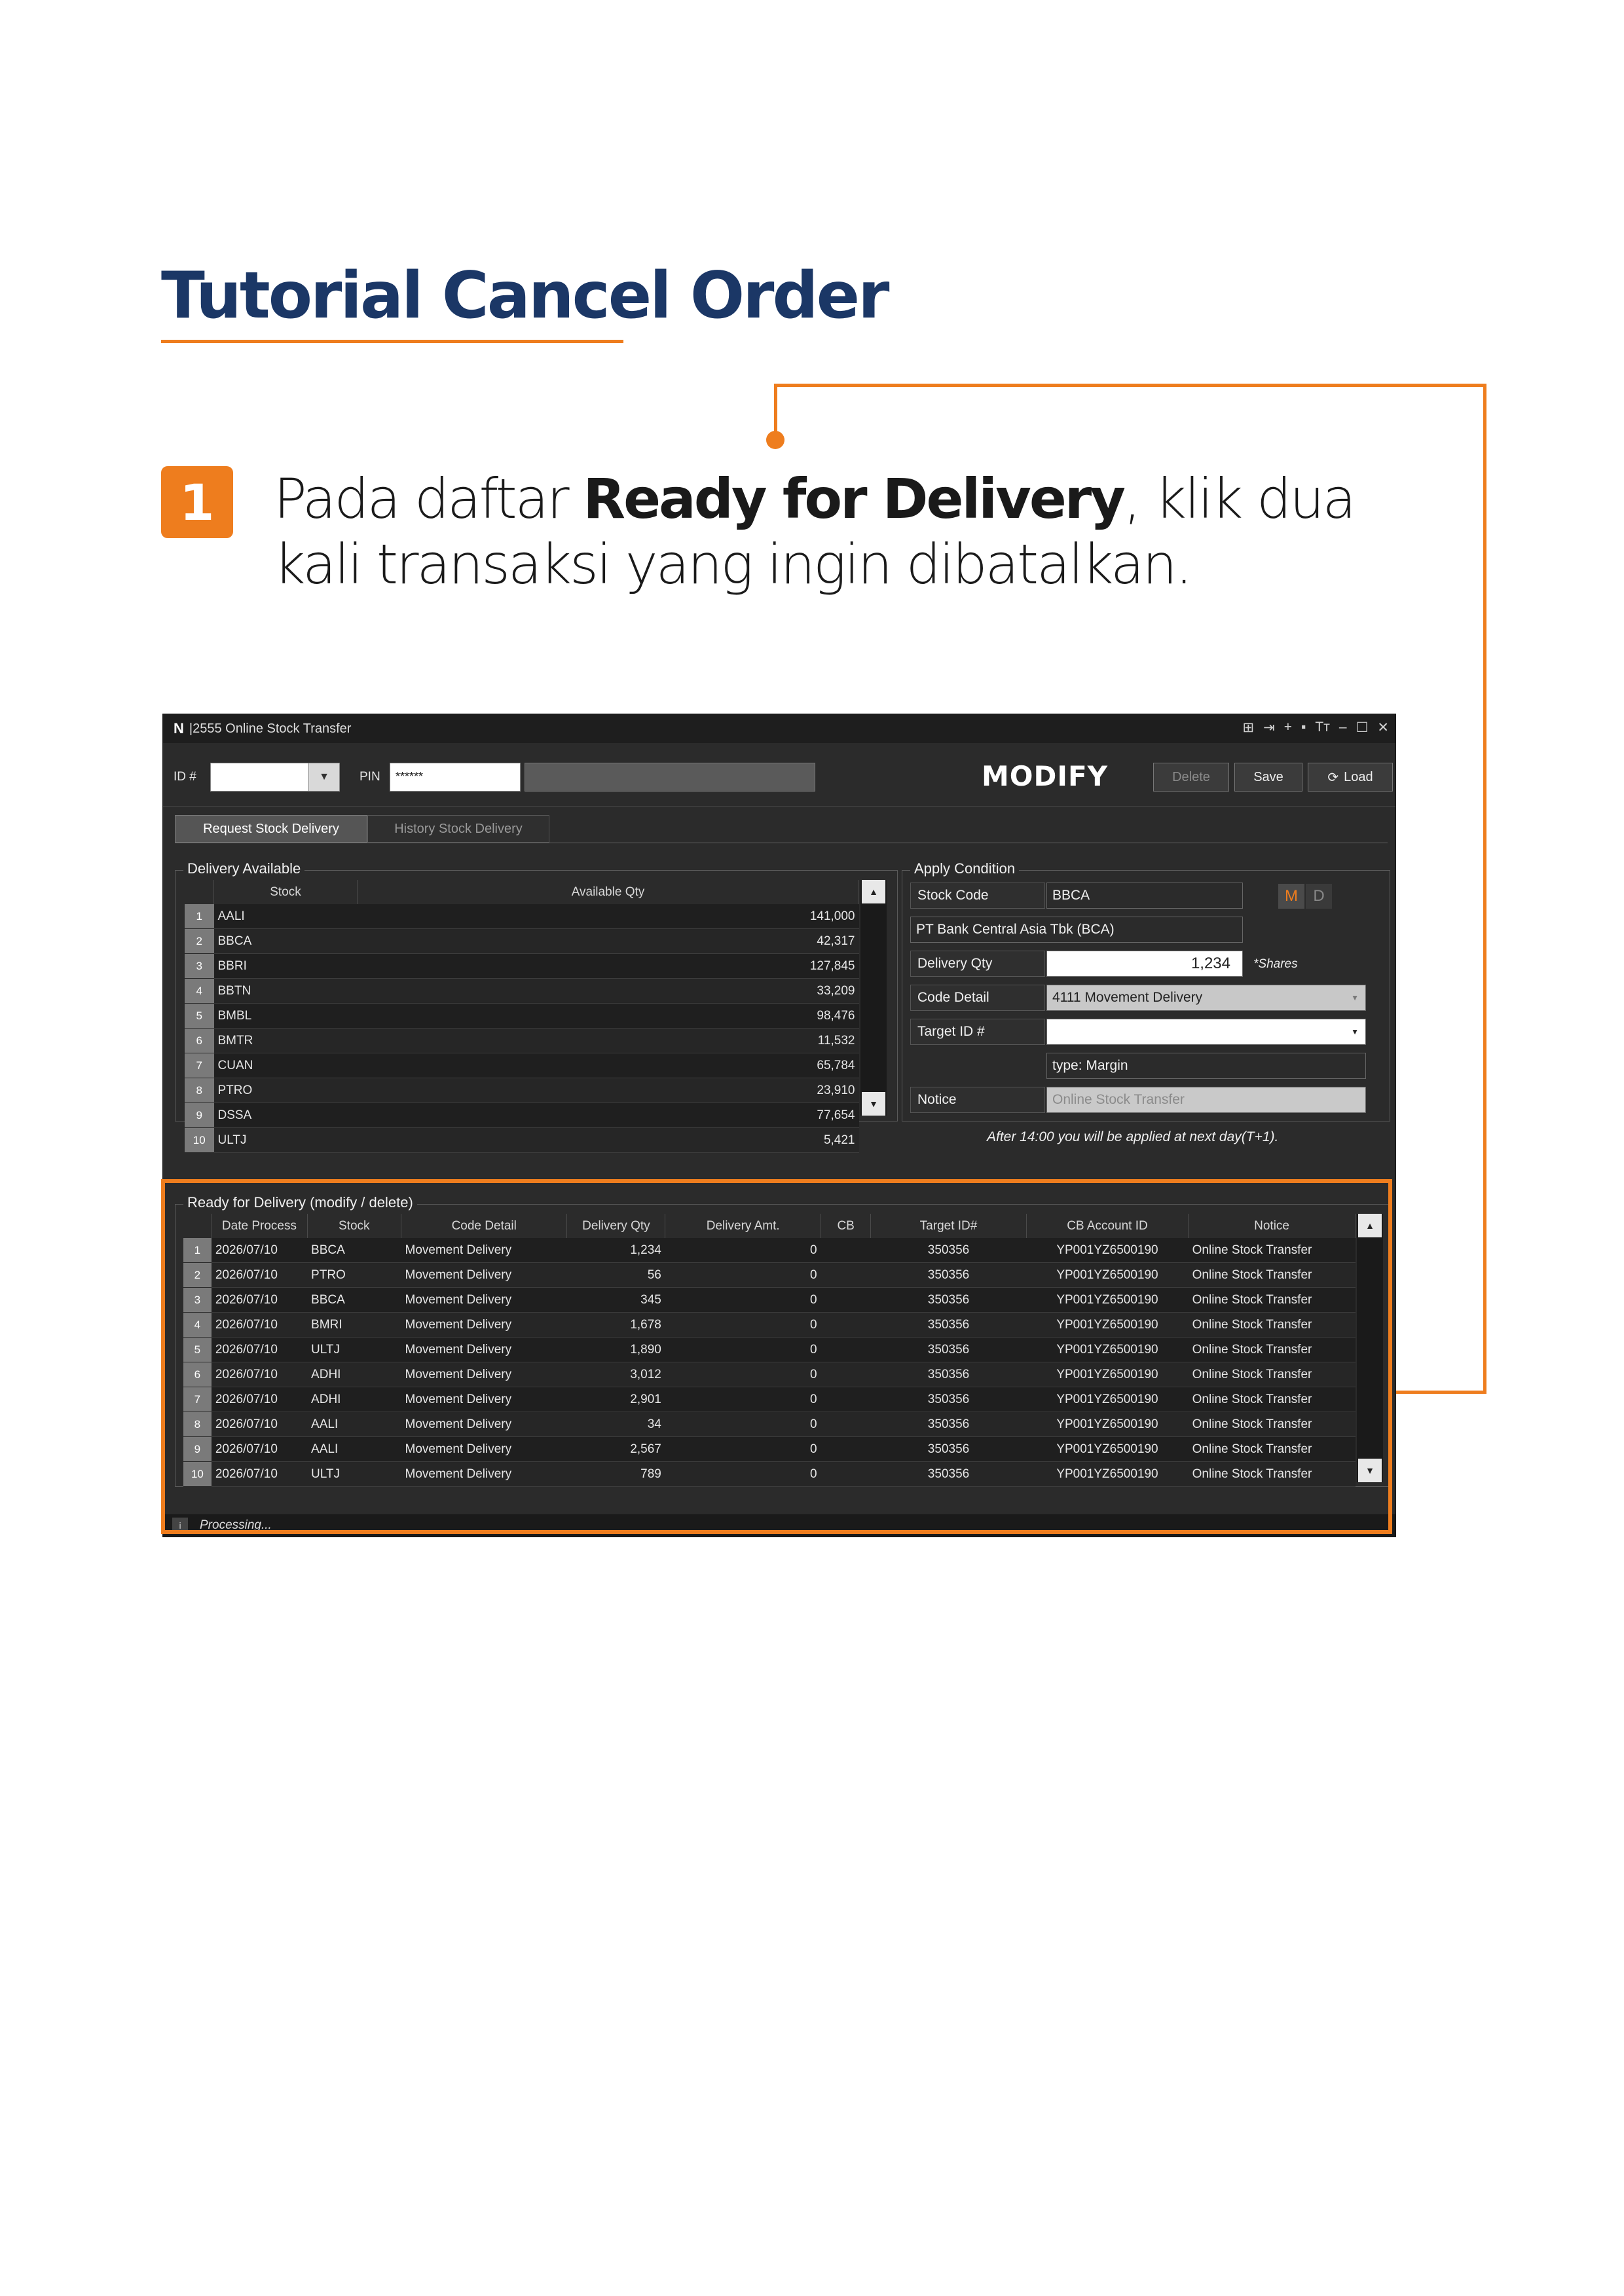  What do you see at coordinates (948, 1226) in the screenshot?
I see `column-header: Target ID#` at bounding box center [948, 1226].